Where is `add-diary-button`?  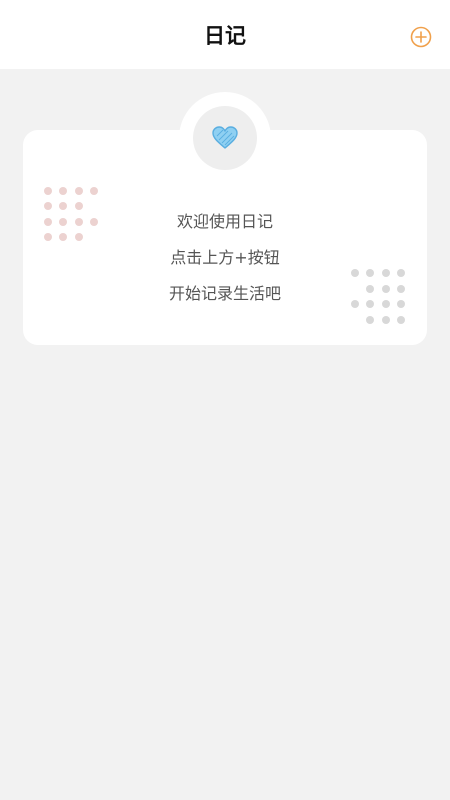 add-diary-button is located at coordinates (421, 37).